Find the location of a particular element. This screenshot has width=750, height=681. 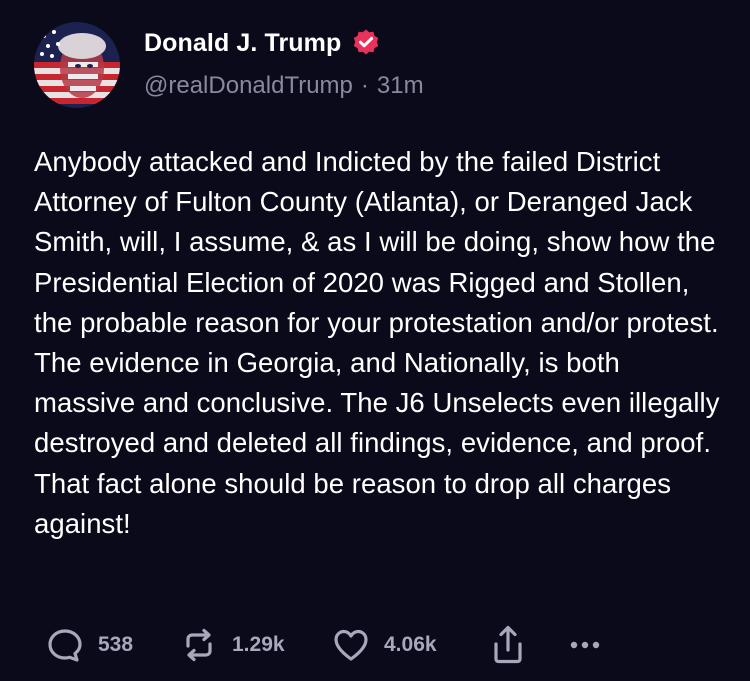

share-upload-icon is located at coordinates (508, 645).